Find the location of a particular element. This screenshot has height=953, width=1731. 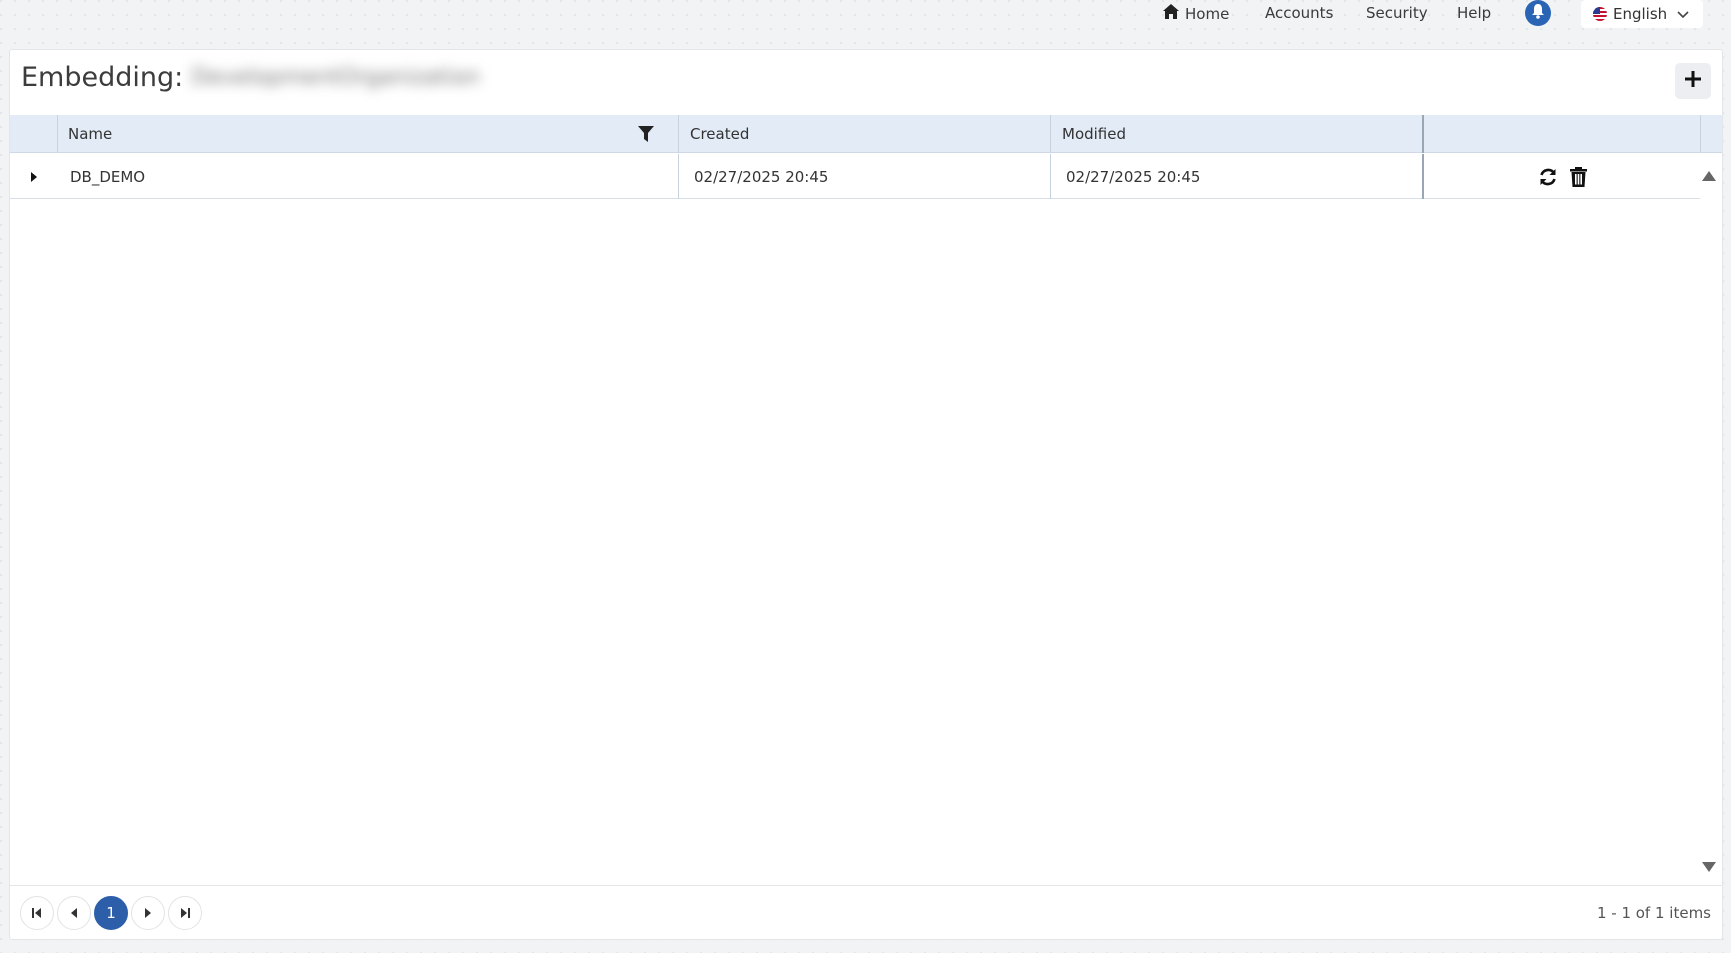

bell-icon is located at coordinates (1538, 13).